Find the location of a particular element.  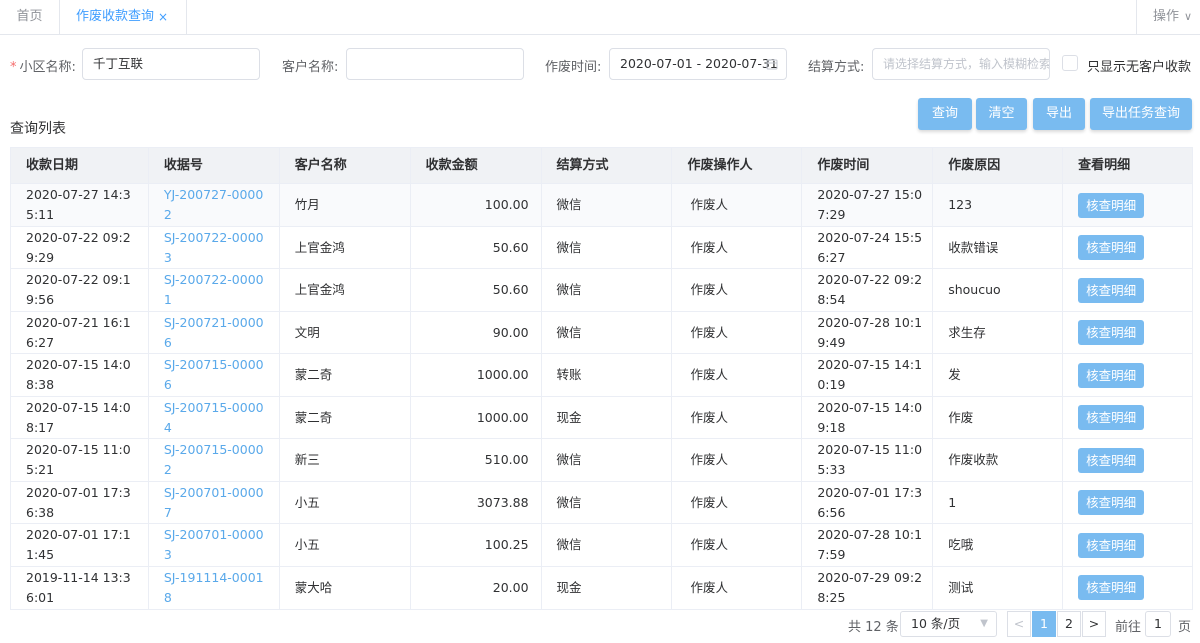

operations-menu: 操作 ∨ is located at coordinates (1168, 17).